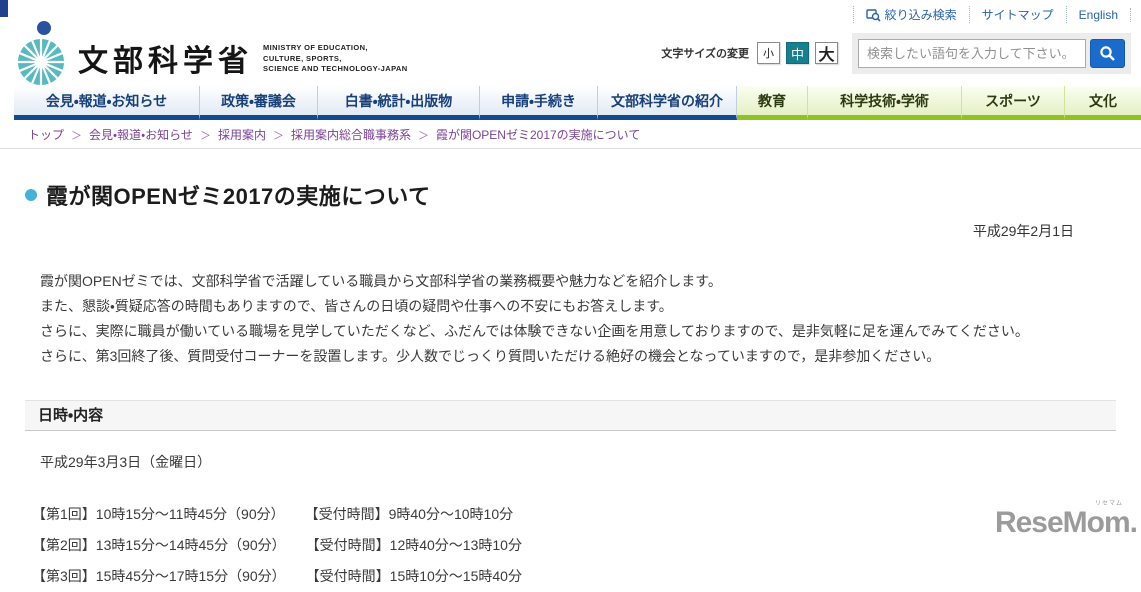 This screenshot has height=592, width=1141. I want to click on site-name-en-line: SCIENCE AND TECHNOLOGY-JAPAN, so click(335, 69).